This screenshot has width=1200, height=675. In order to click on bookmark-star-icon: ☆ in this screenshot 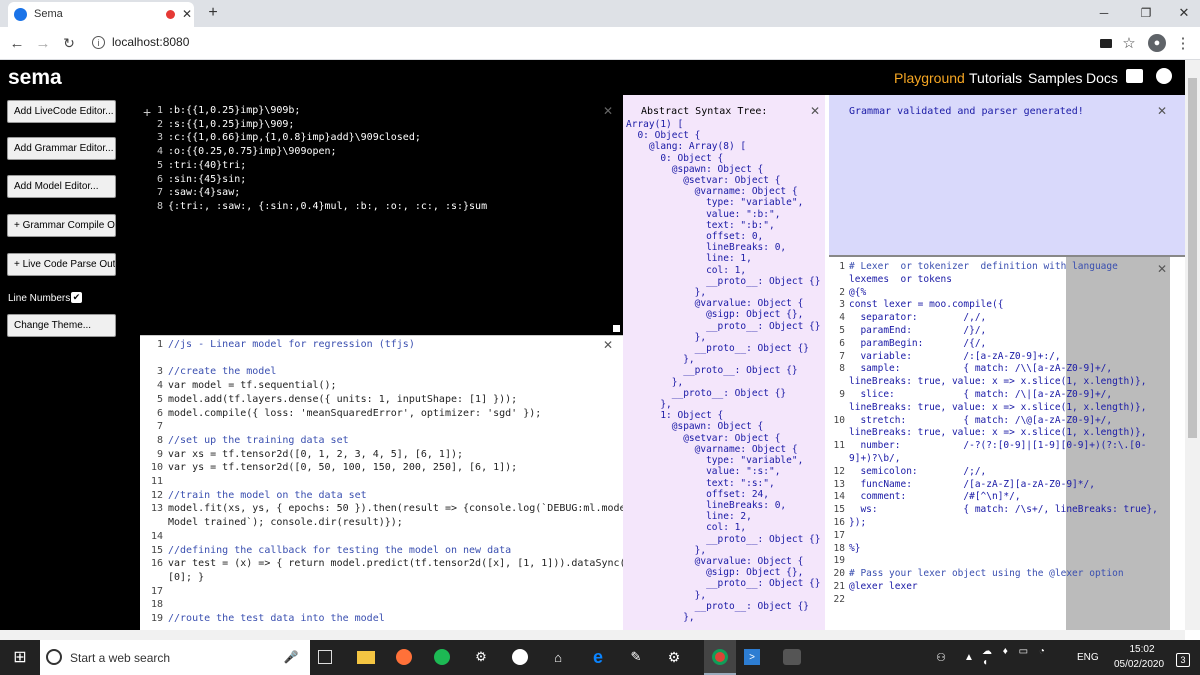, I will do `click(1129, 43)`.